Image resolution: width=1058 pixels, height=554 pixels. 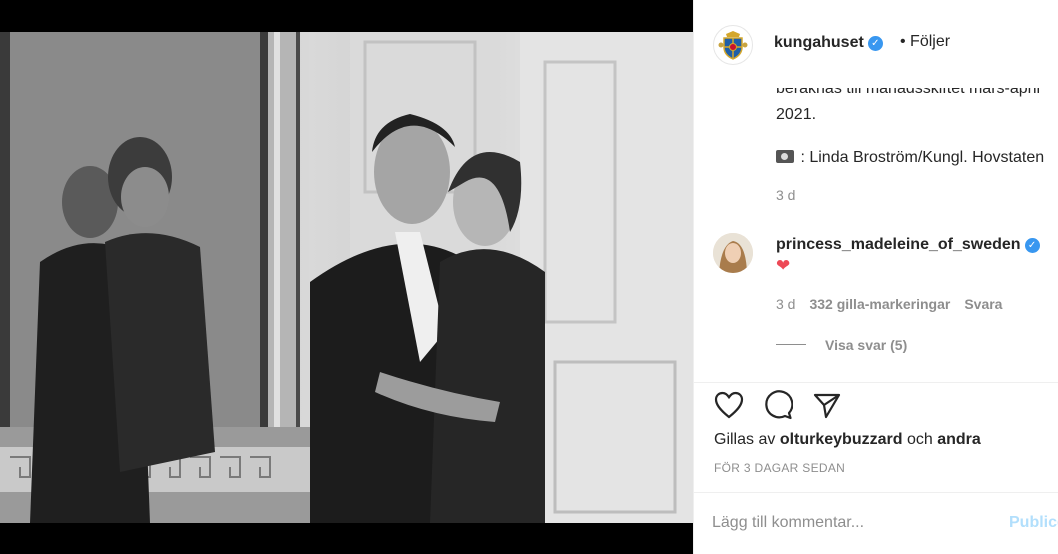 I want to click on comment-text: ❤, so click(x=783, y=265).